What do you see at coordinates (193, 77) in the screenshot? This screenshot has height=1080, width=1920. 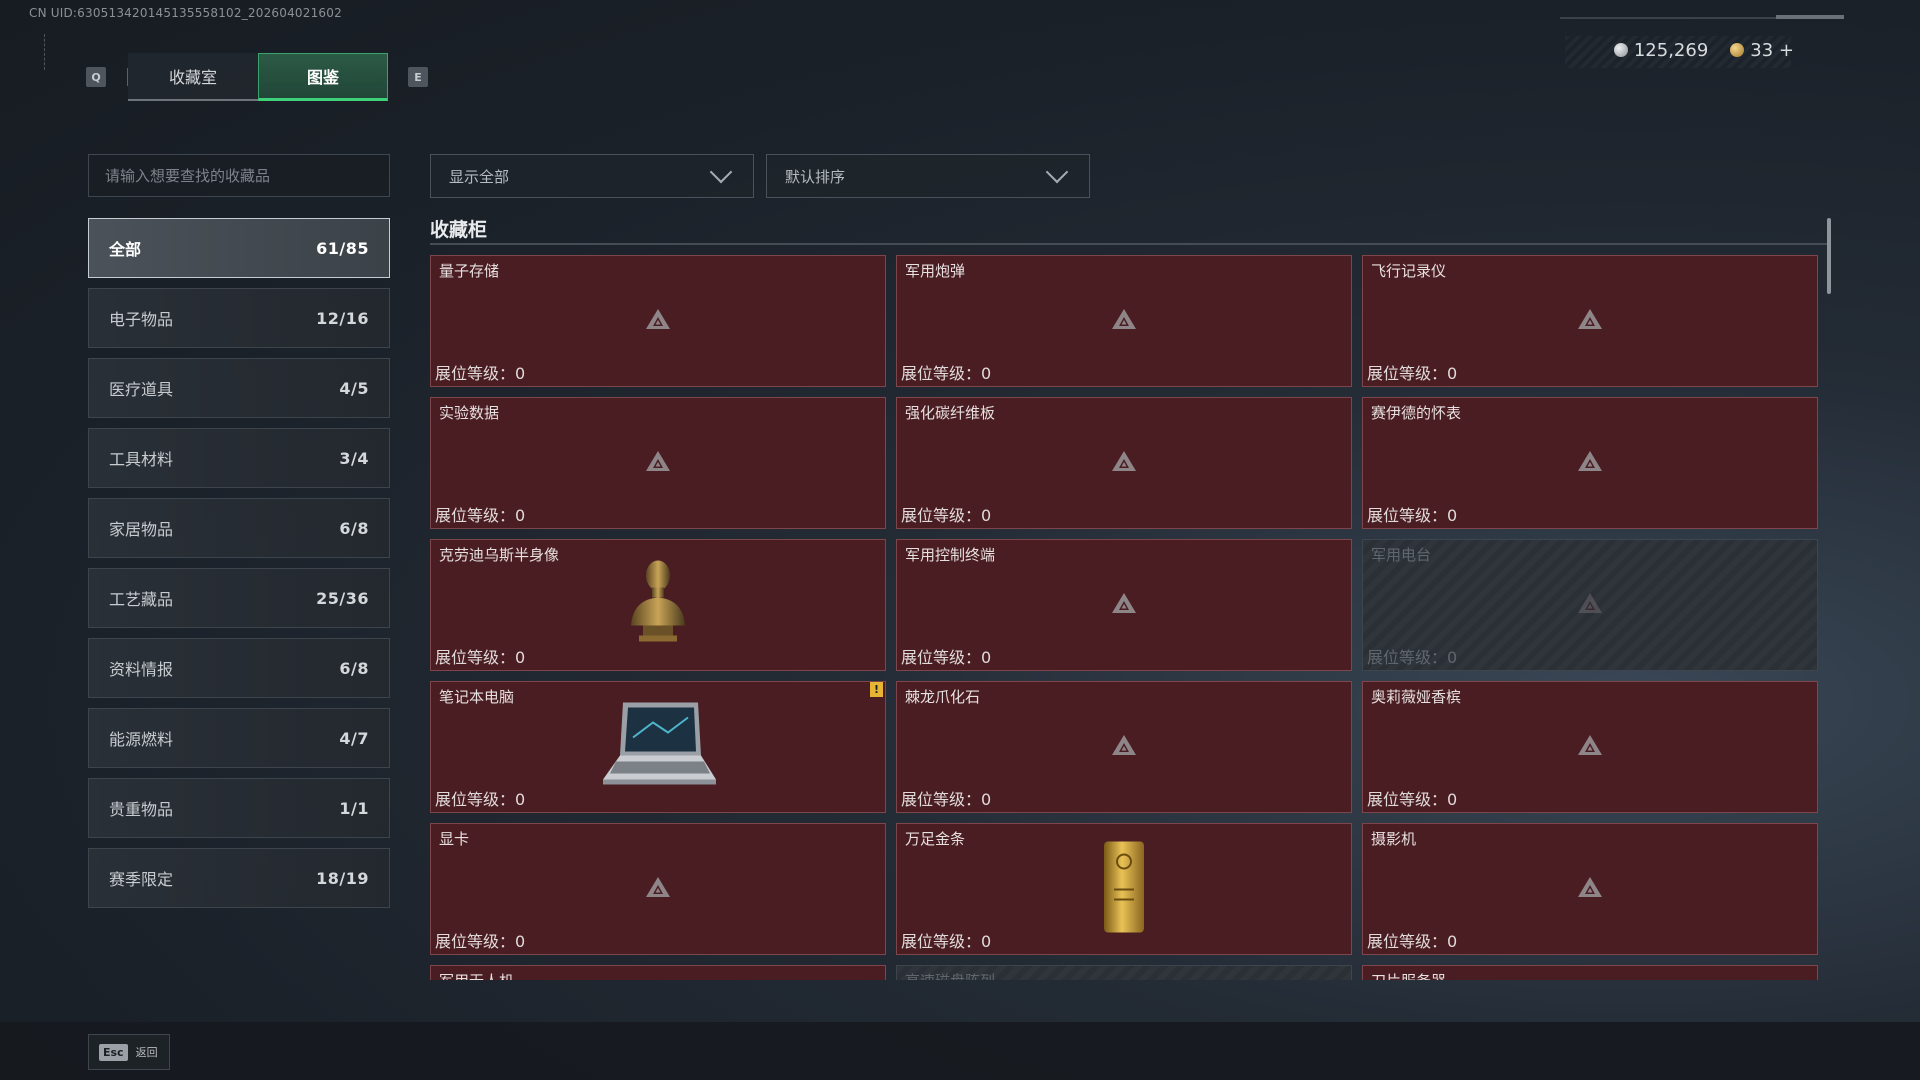 I see `tab-collection-room: 收藏室` at bounding box center [193, 77].